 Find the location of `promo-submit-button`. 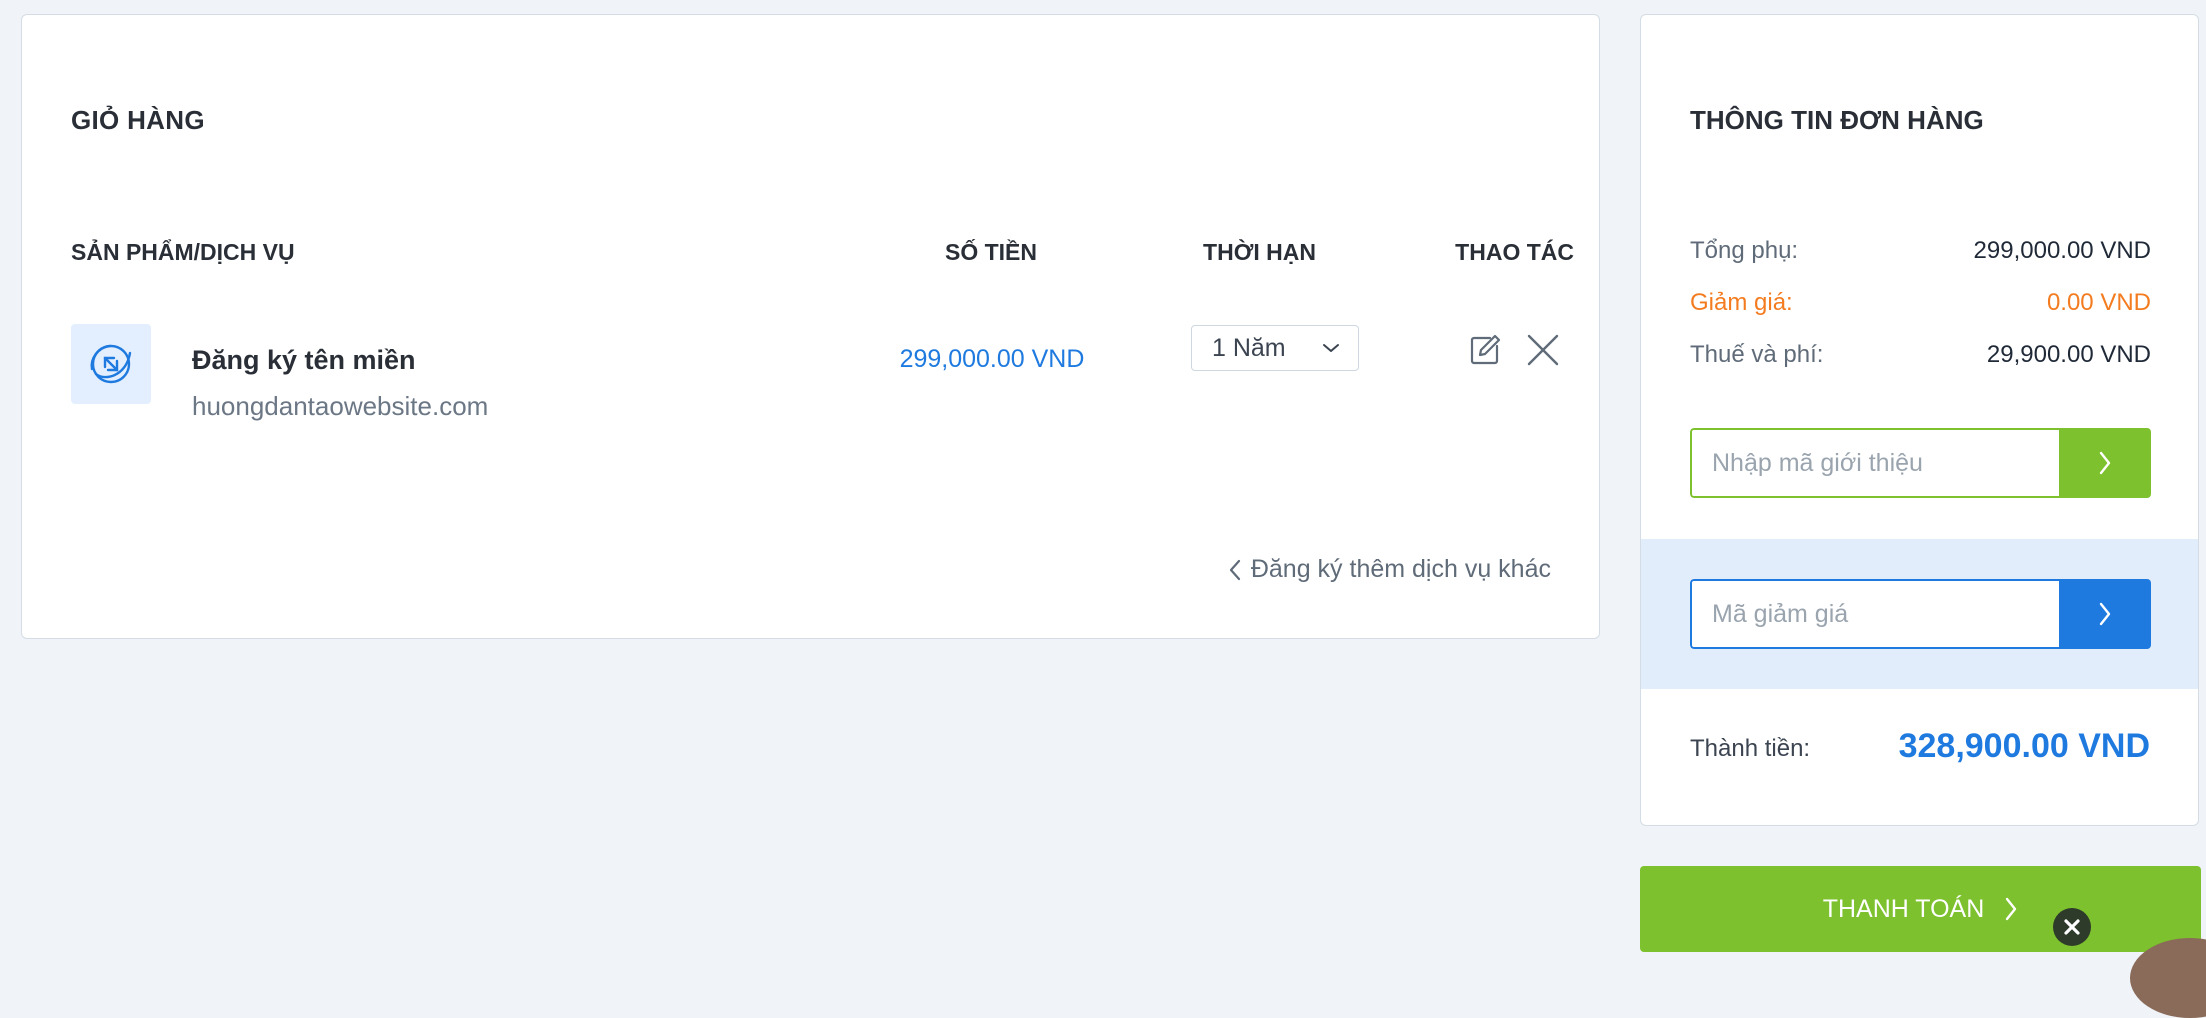

promo-submit-button is located at coordinates (2105, 614).